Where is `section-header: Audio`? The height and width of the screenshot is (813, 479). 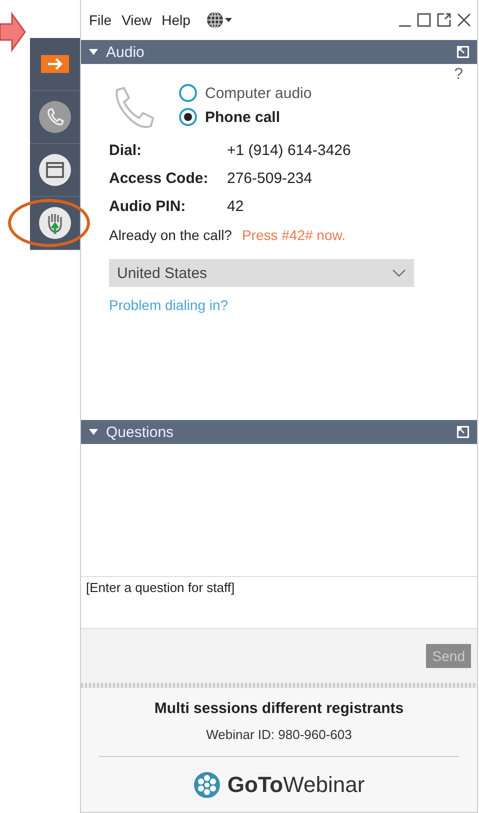
section-header: Audio is located at coordinates (279, 52).